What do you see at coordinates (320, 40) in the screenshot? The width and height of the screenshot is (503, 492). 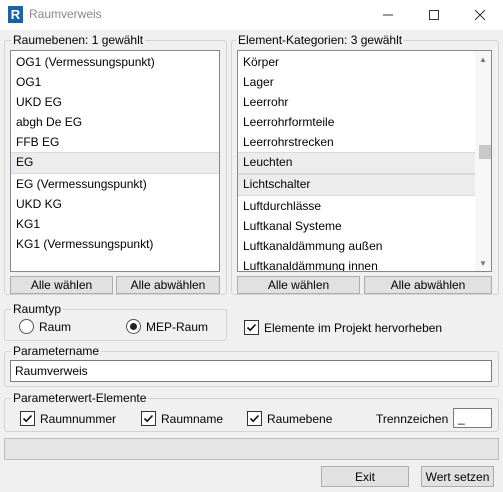 I see `categories-legend: Element-Kategorien: 3 gewählt` at bounding box center [320, 40].